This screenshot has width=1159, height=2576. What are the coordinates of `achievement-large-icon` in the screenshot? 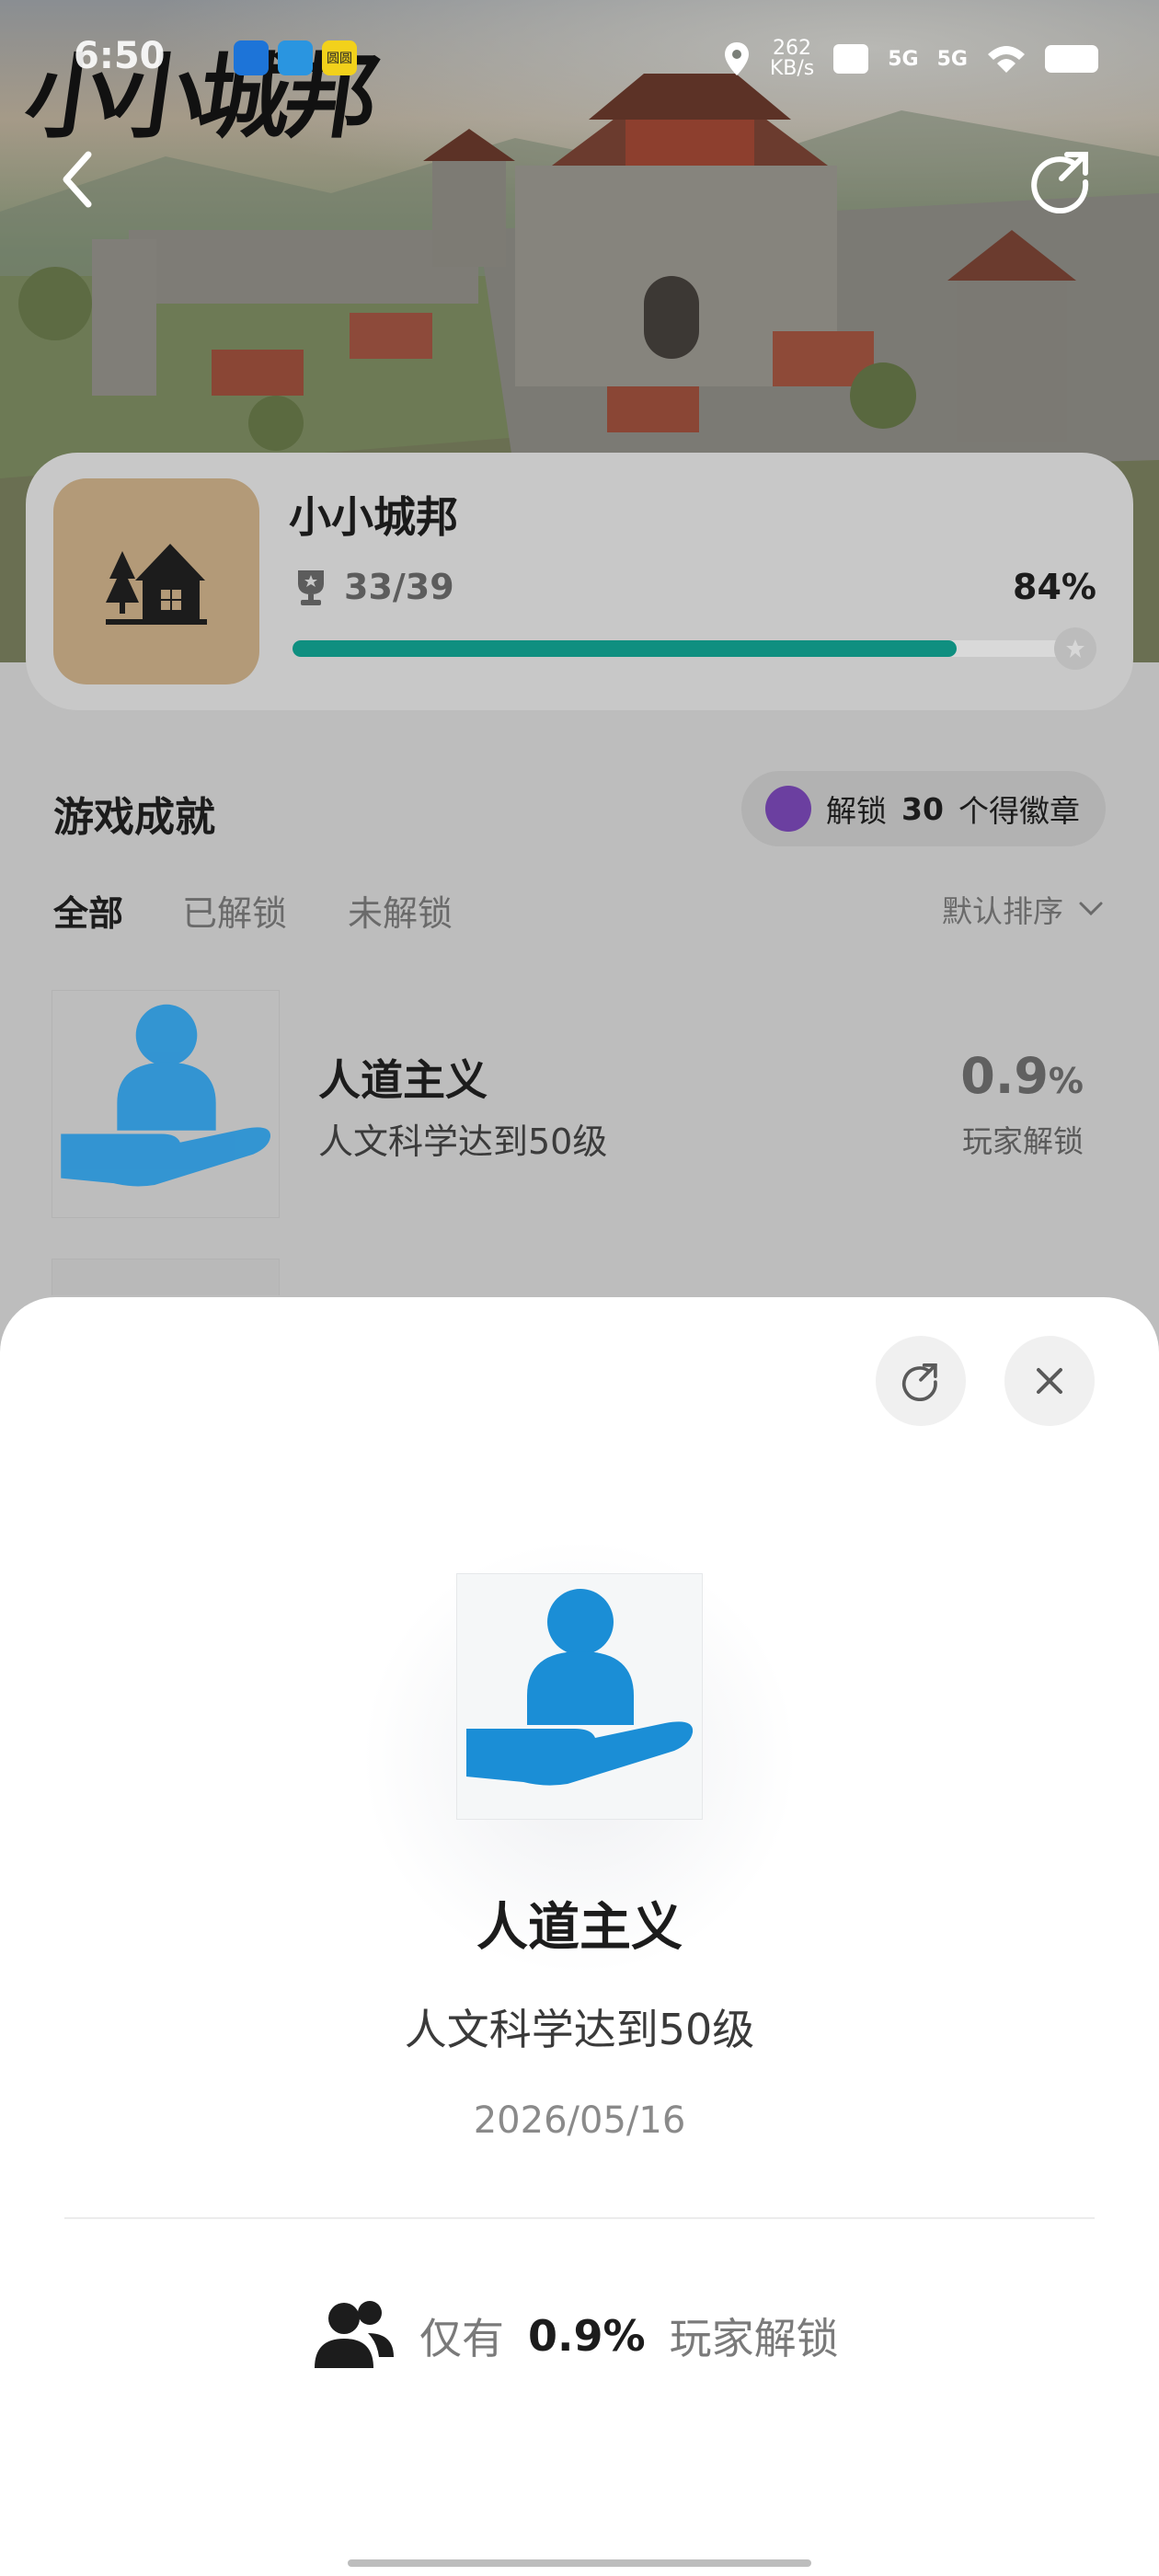 It's located at (579, 1696).